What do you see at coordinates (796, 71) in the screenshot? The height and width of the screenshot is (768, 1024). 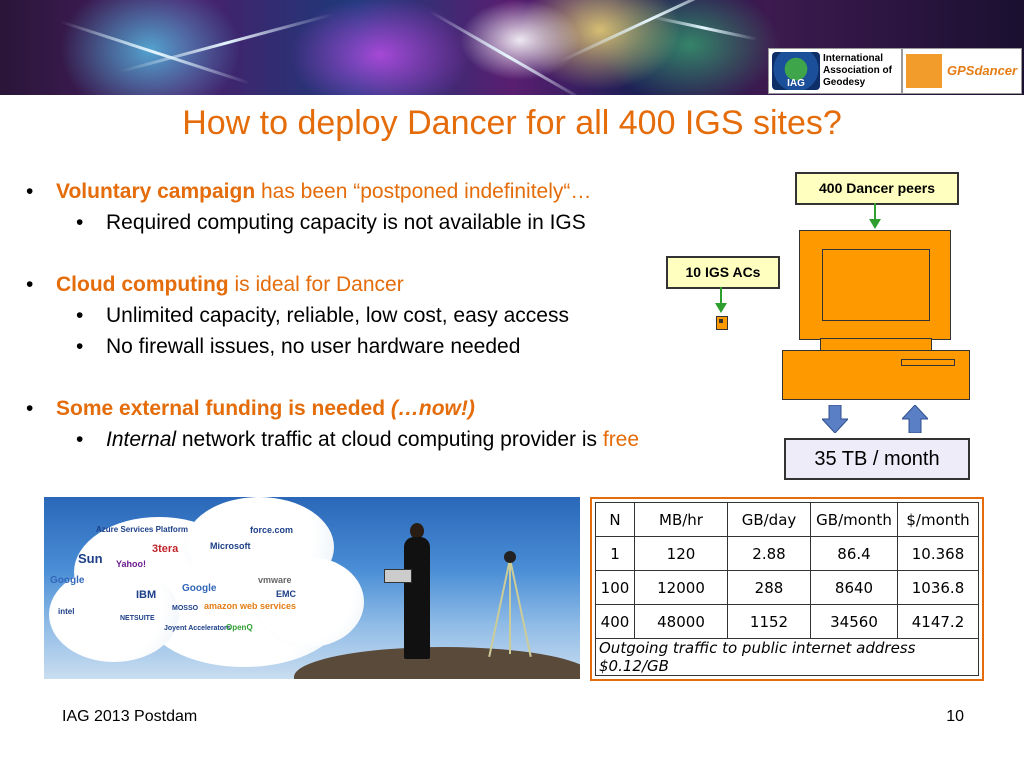 I see `globe-icon: IAG` at bounding box center [796, 71].